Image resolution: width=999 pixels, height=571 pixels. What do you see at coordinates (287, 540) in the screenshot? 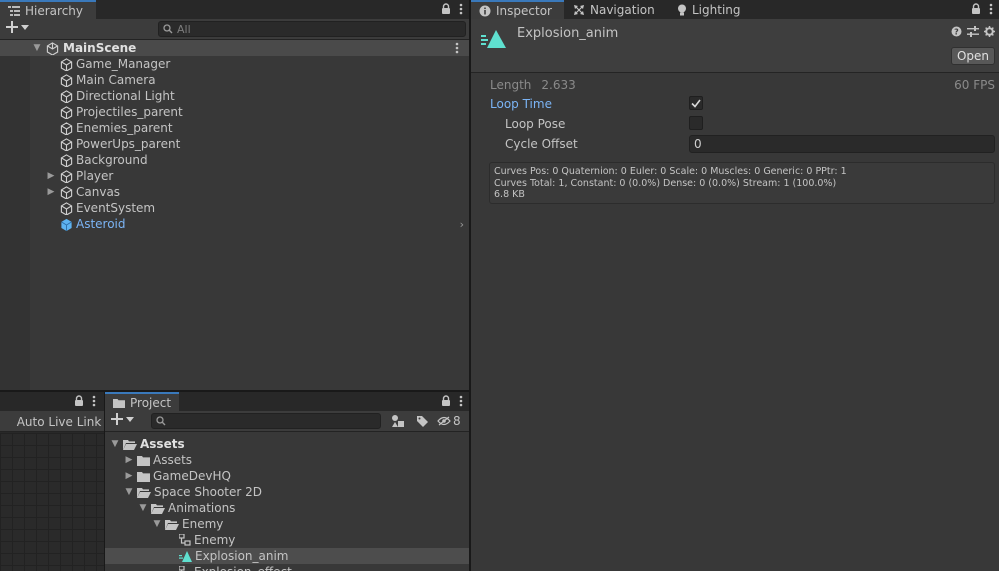
I see `project-item: Enemy` at bounding box center [287, 540].